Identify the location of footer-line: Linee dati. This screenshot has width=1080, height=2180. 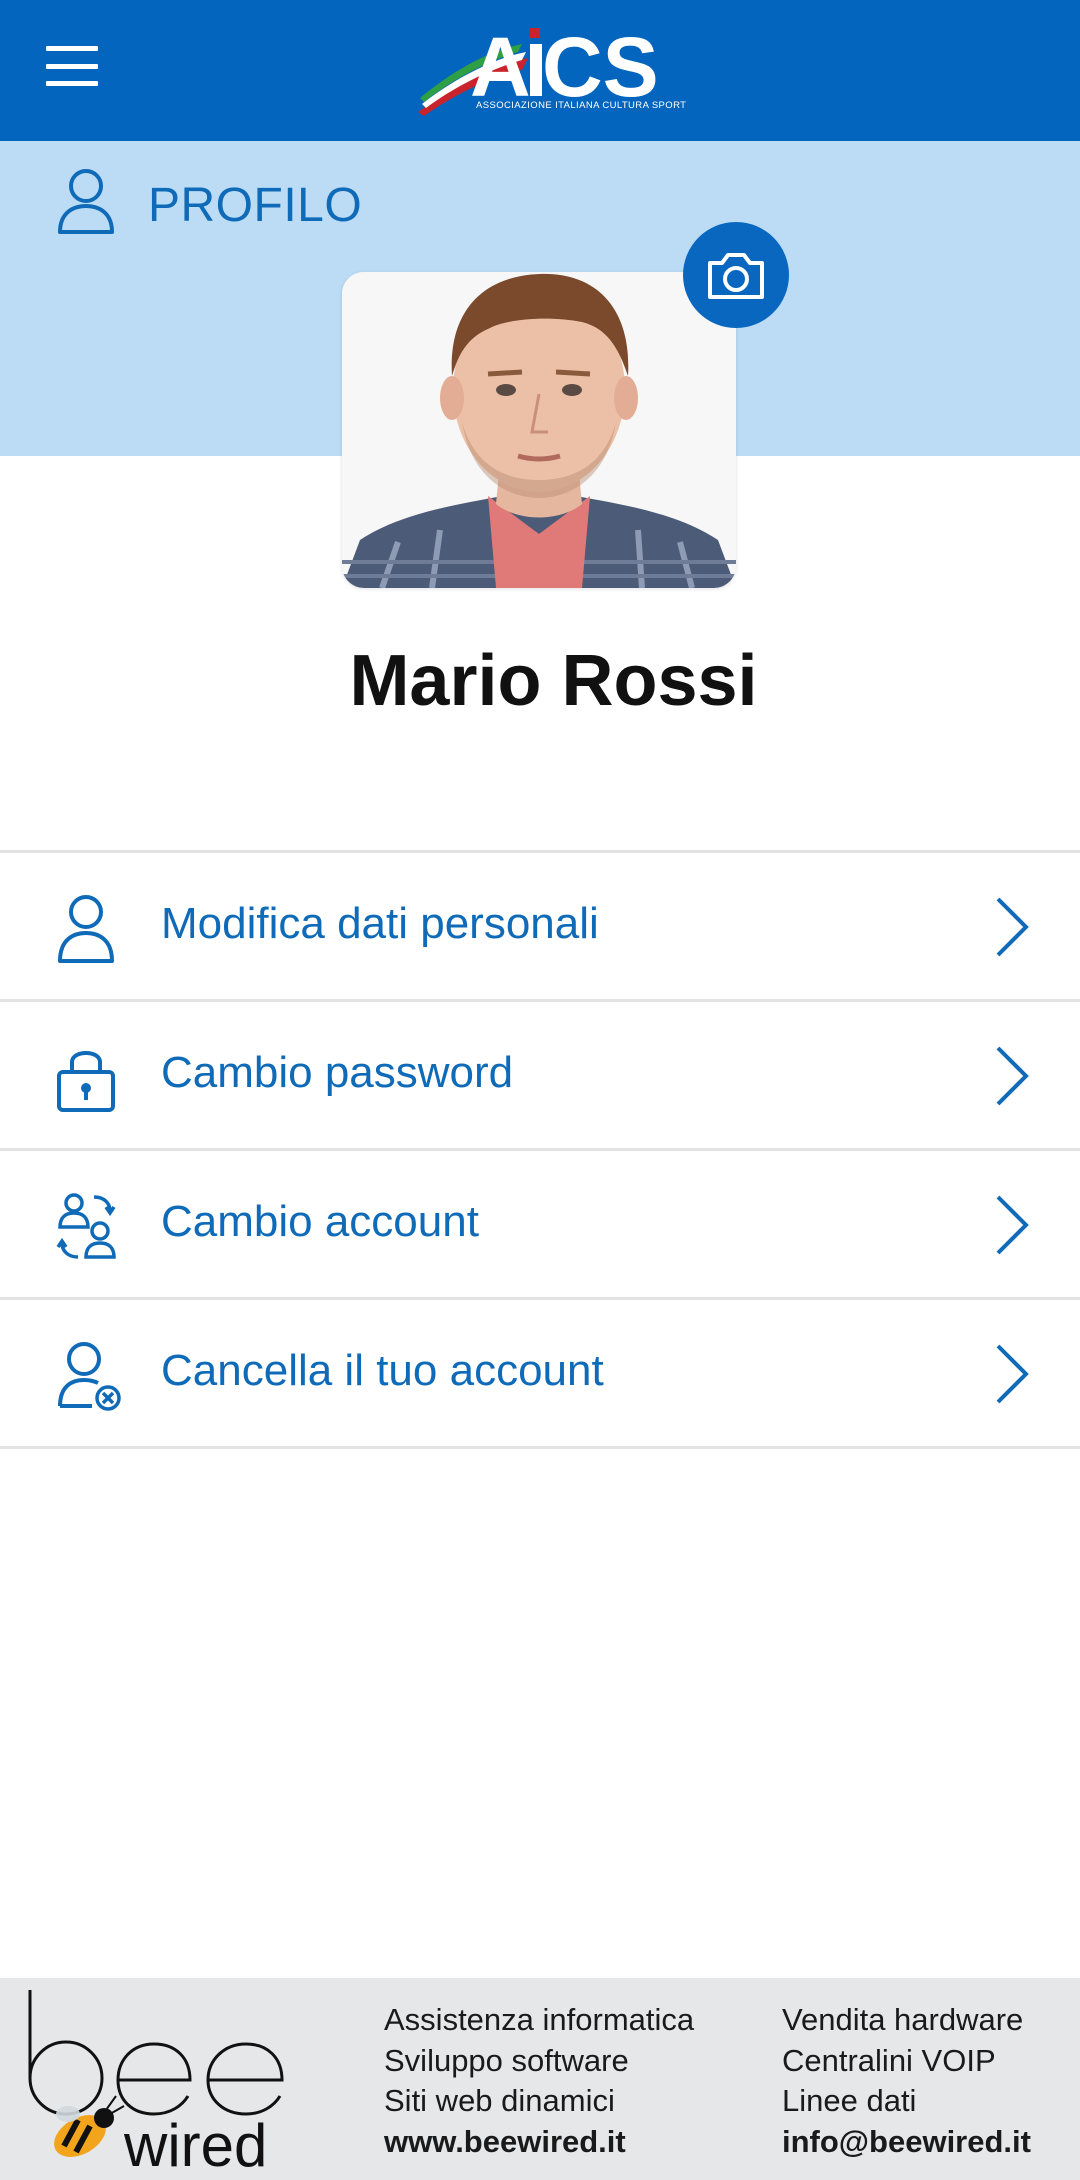
(849, 2100).